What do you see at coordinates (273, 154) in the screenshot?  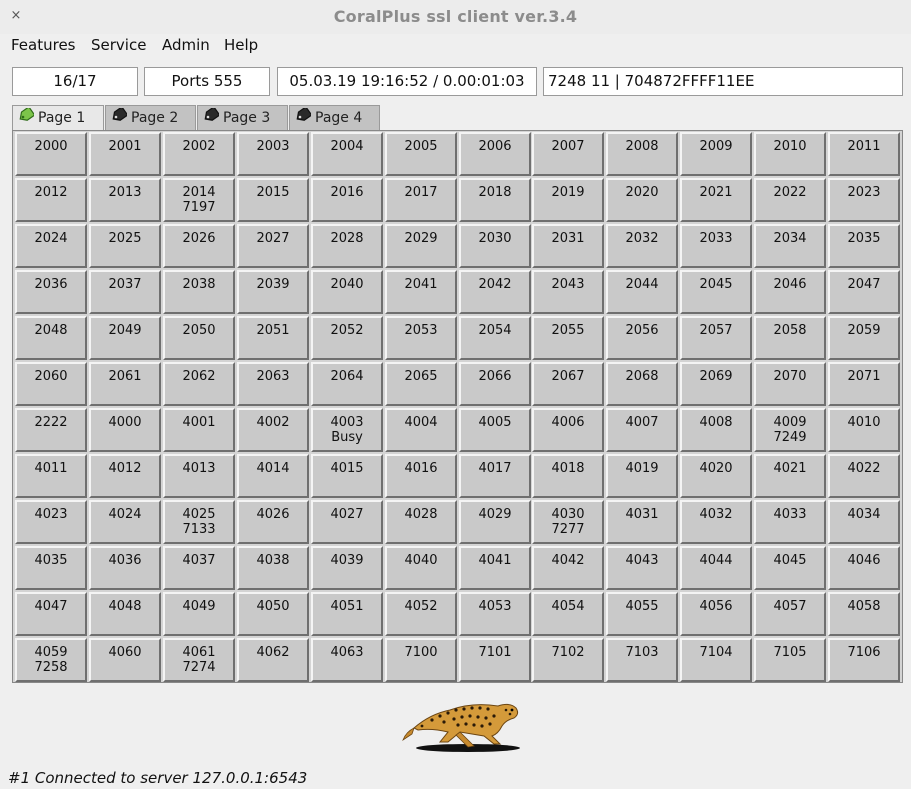 I see `port-button-2003: 2003` at bounding box center [273, 154].